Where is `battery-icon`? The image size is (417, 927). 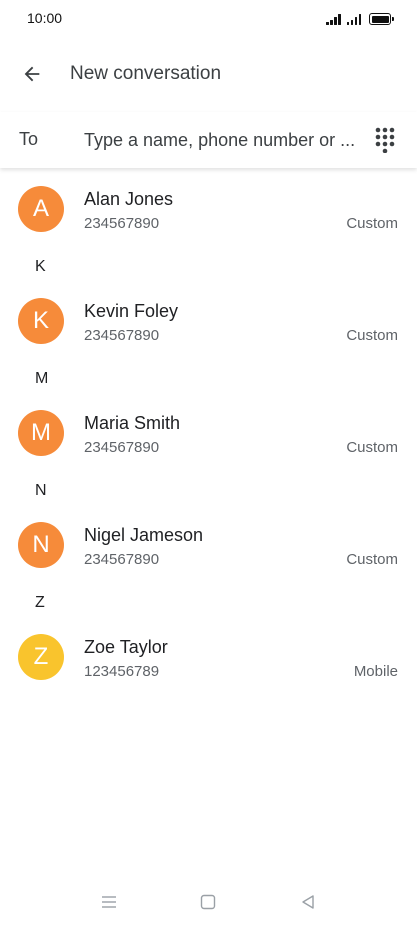 battery-icon is located at coordinates (381, 19).